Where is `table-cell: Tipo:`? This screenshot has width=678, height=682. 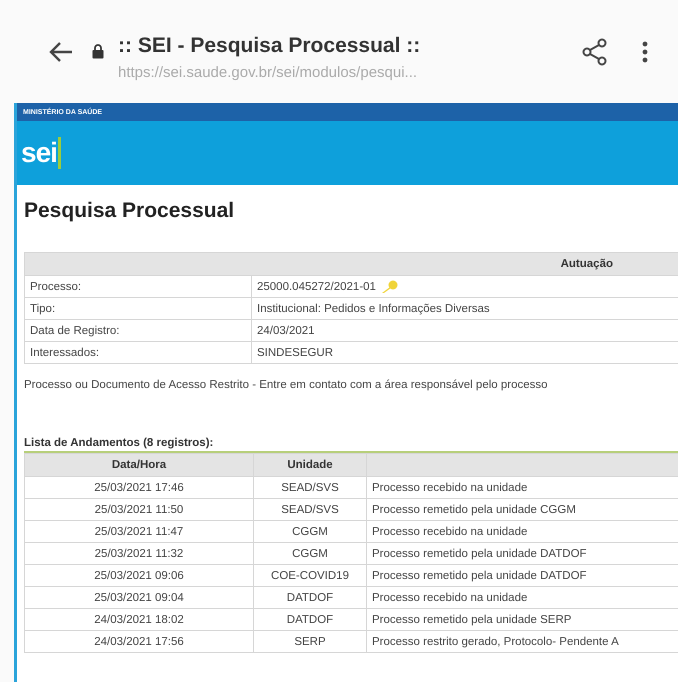
table-cell: Tipo: is located at coordinates (138, 309).